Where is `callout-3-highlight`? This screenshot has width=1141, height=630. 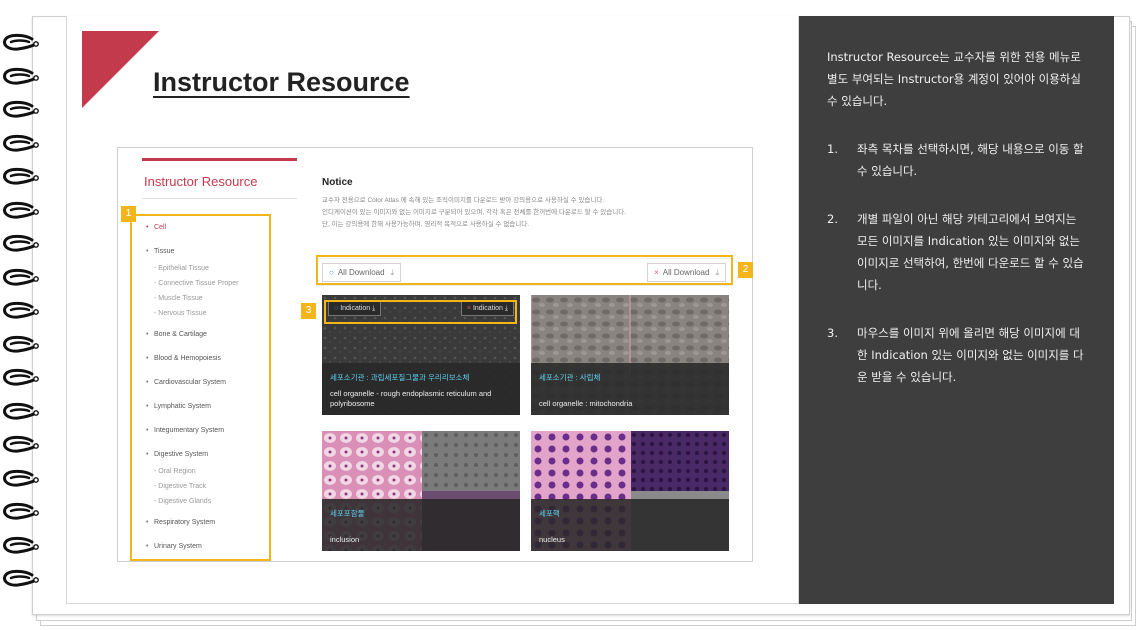 callout-3-highlight is located at coordinates (420, 312).